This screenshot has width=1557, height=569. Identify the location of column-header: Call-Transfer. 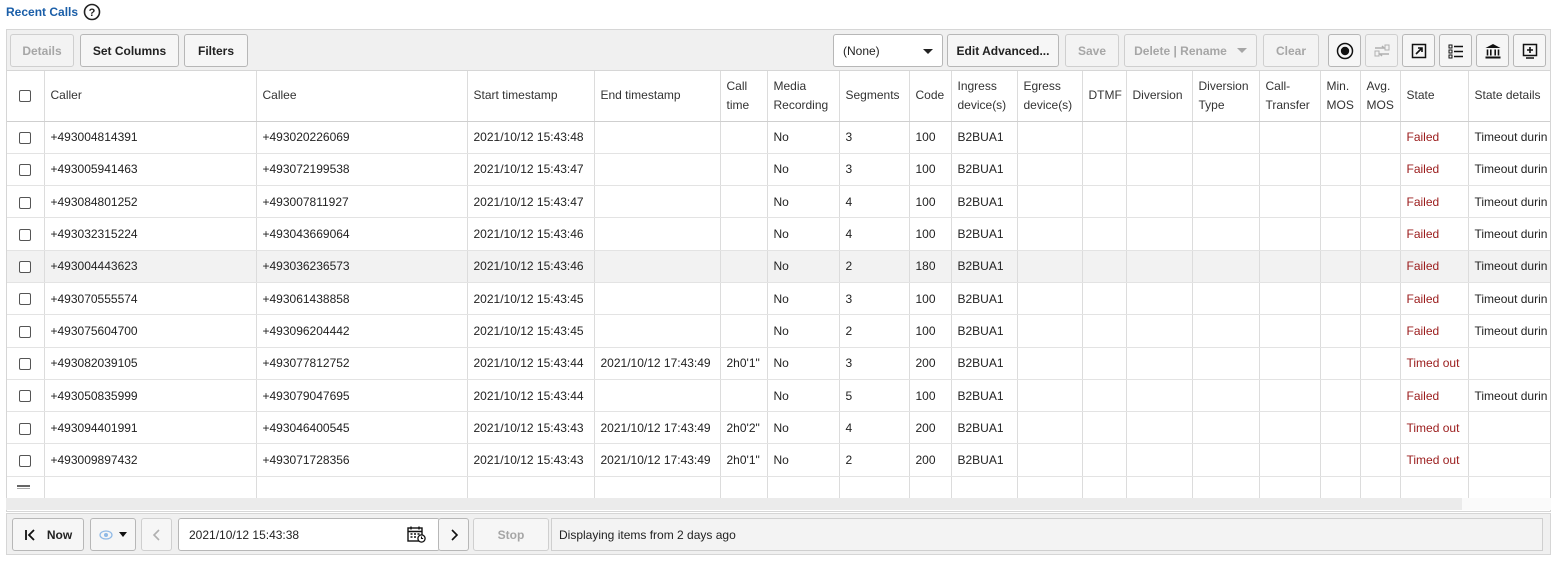
(1290, 96).